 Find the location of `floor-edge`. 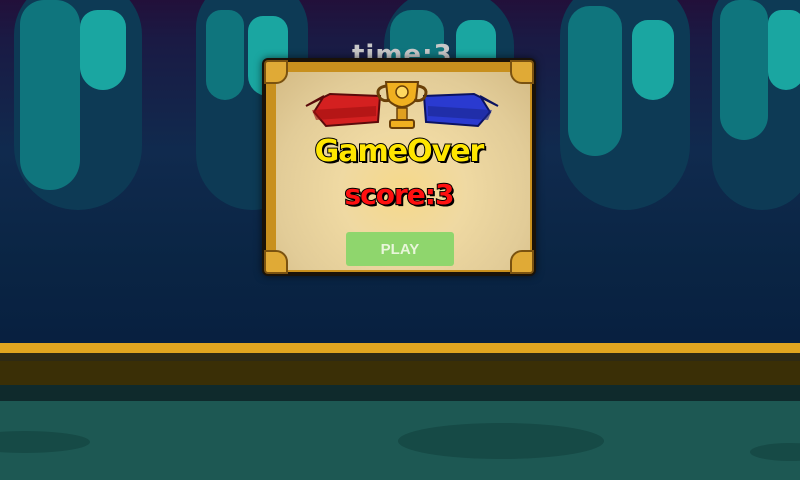

floor-edge is located at coordinates (400, 393).